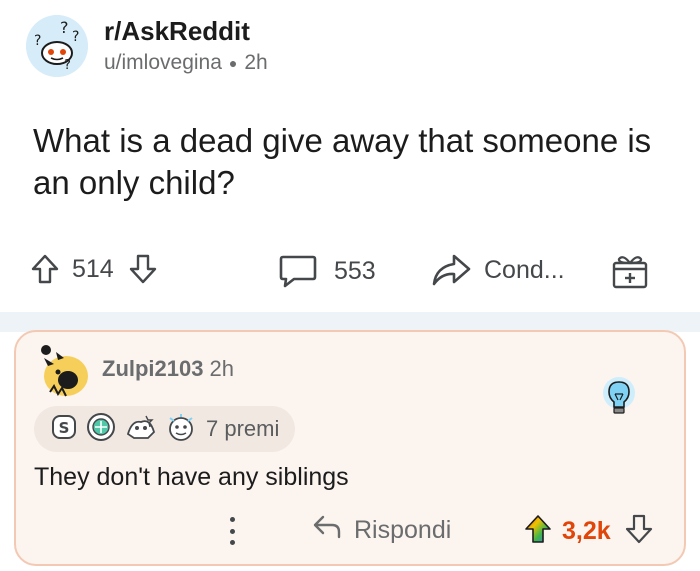 The width and height of the screenshot is (700, 571). Describe the element at coordinates (57, 46) in the screenshot. I see `subreddit-avatar-icon: ? ? ? ?` at that location.